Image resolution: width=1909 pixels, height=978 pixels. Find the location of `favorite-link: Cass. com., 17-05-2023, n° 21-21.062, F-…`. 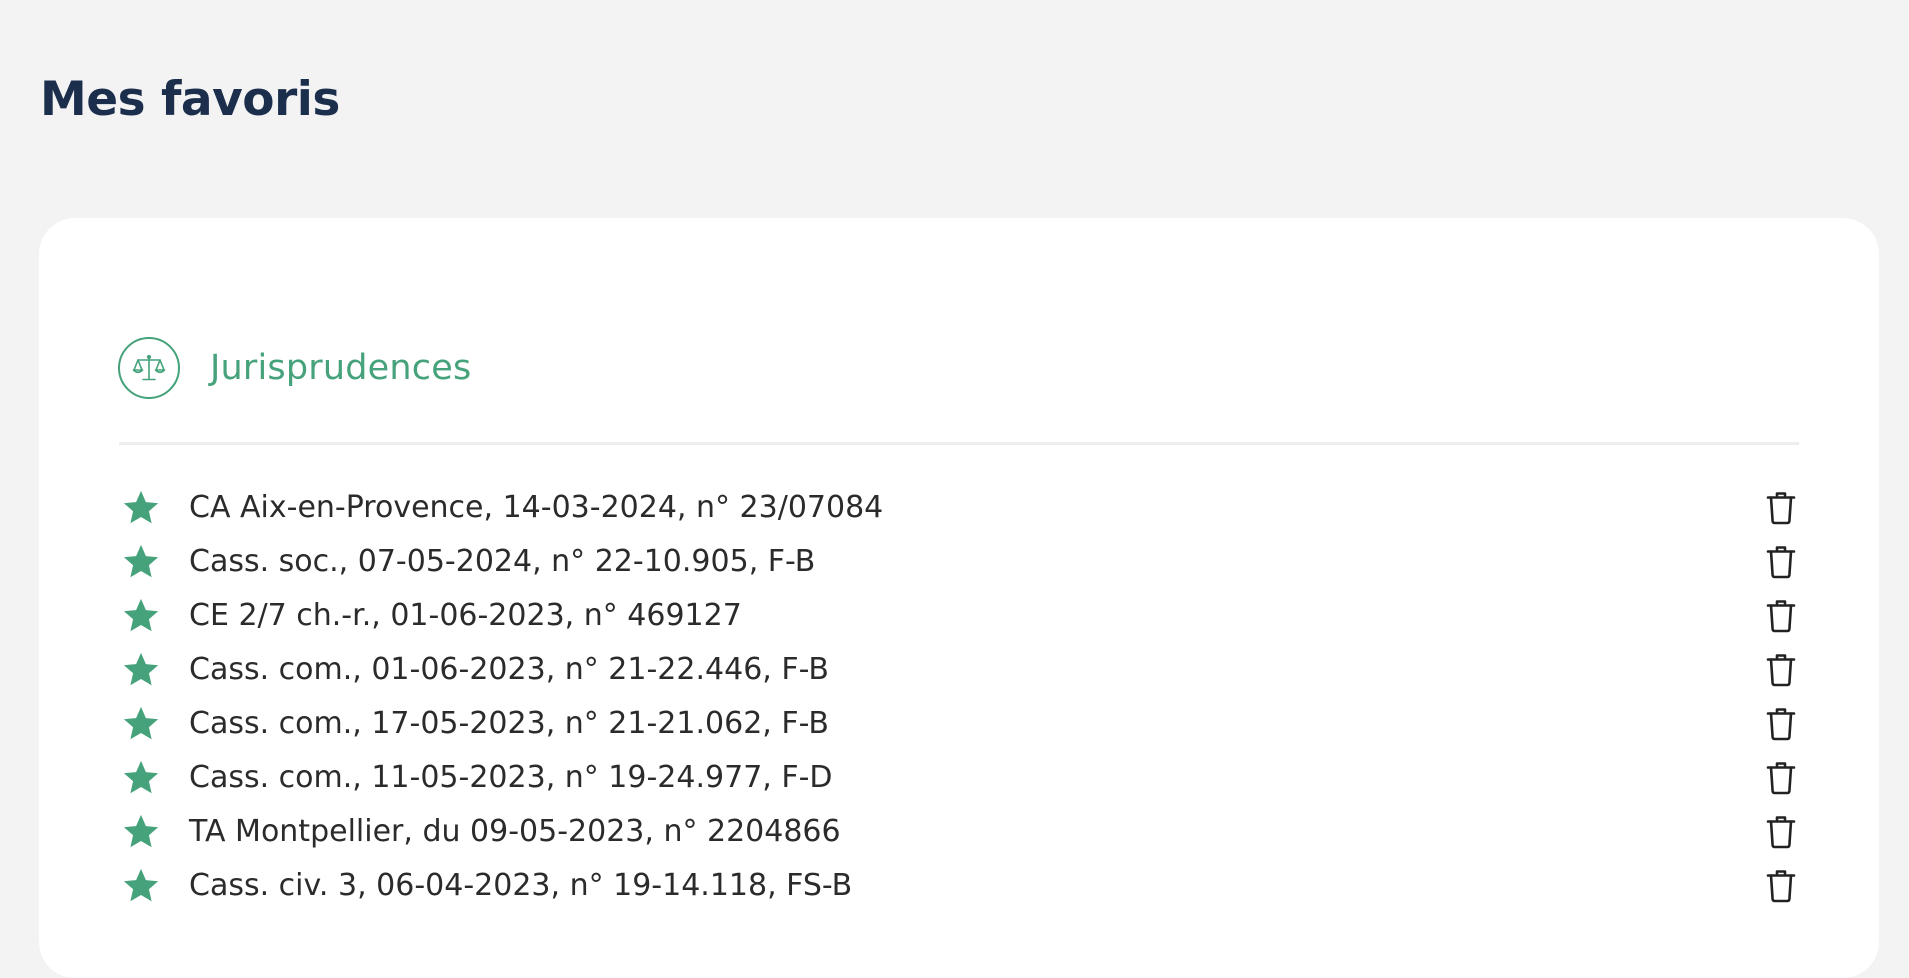

favorite-link: Cass. com., 17-05-2023, n° 21-21.062, F-… is located at coordinates (509, 723).